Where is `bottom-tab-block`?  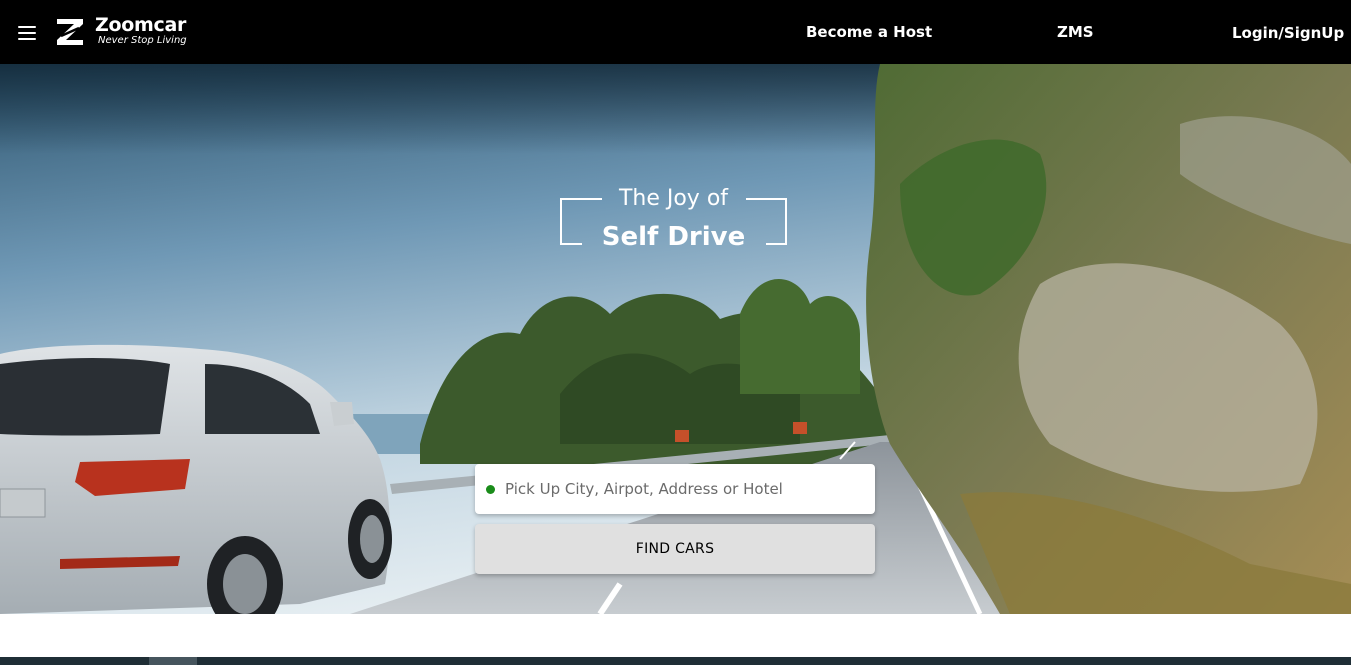 bottom-tab-block is located at coordinates (173, 661).